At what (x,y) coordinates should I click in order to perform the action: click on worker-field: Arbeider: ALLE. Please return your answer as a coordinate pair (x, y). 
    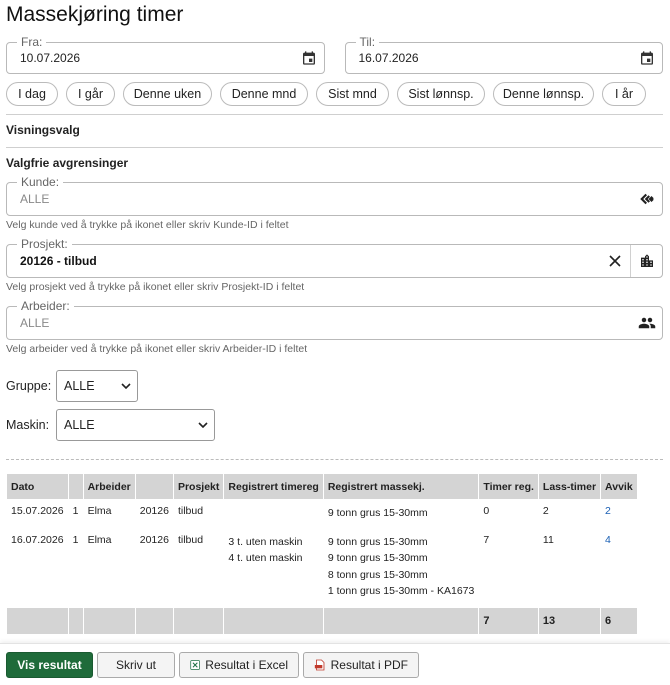
    Looking at the image, I should click on (334, 319).